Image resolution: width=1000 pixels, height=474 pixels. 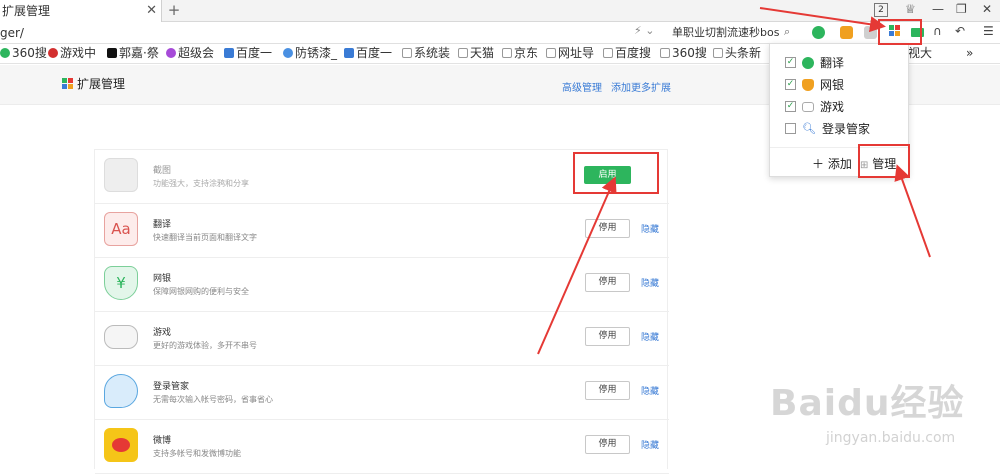 I want to click on tab-bar: 扩展管理 ✕ + 2 ♕ — ❐ ✕, so click(x=500, y=11).